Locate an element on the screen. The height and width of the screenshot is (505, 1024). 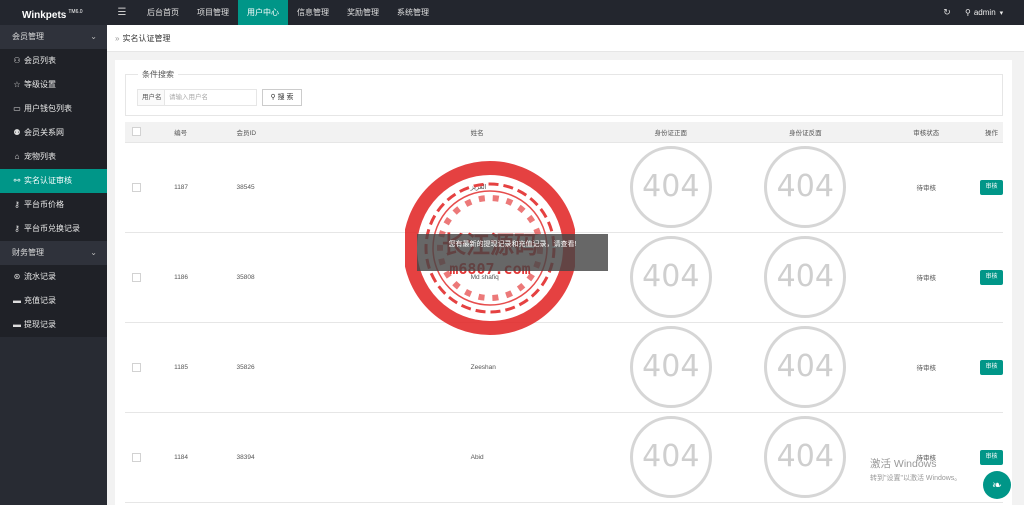
cell-name: العزيز is located at coordinates (451, 187).